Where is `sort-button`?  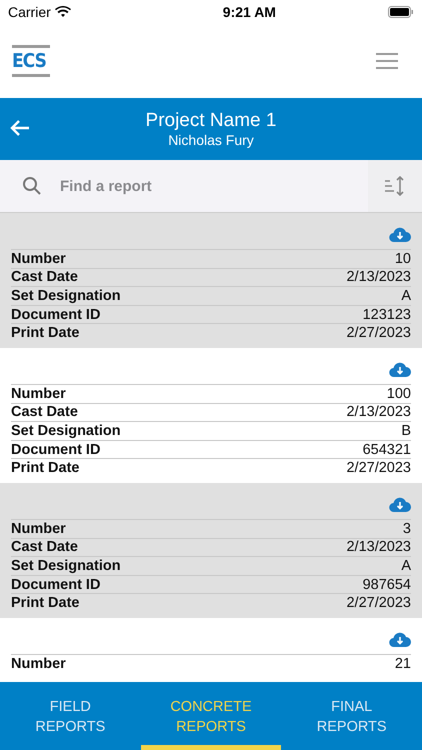 sort-button is located at coordinates (395, 186).